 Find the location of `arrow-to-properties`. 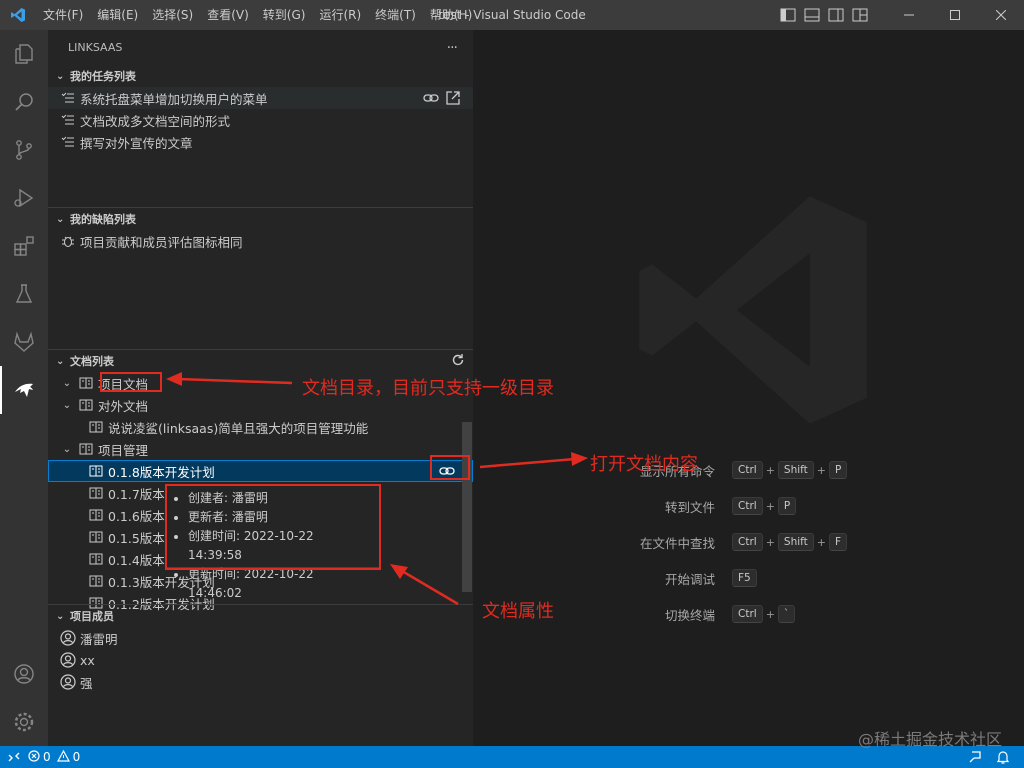

arrow-to-properties is located at coordinates (424, 585).